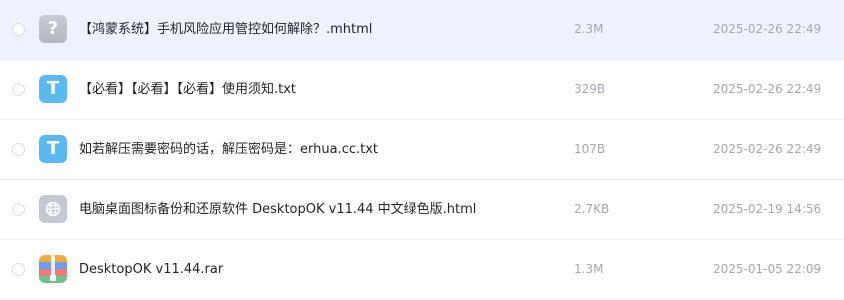  What do you see at coordinates (225, 29) in the screenshot?
I see `file-name: 【鸿蒙系统】手机风险应用管控如何解除？.mhtml` at bounding box center [225, 29].